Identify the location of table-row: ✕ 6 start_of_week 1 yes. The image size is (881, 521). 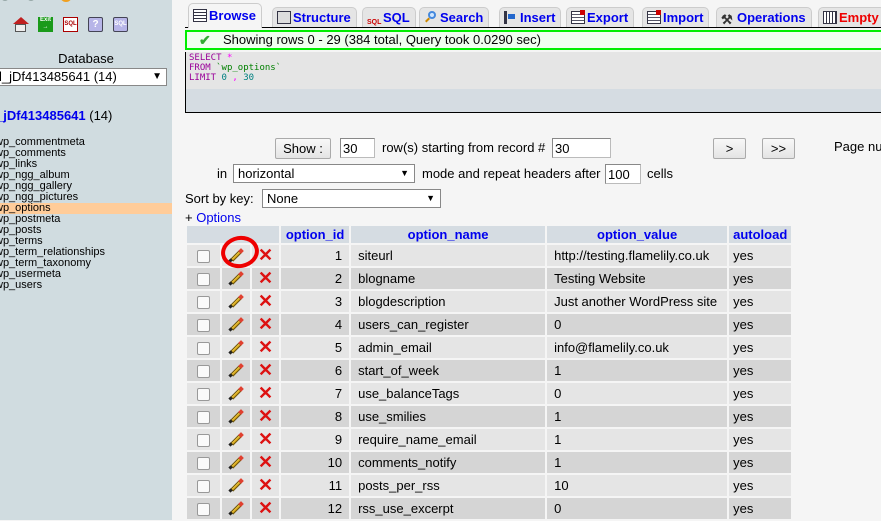
(489, 370).